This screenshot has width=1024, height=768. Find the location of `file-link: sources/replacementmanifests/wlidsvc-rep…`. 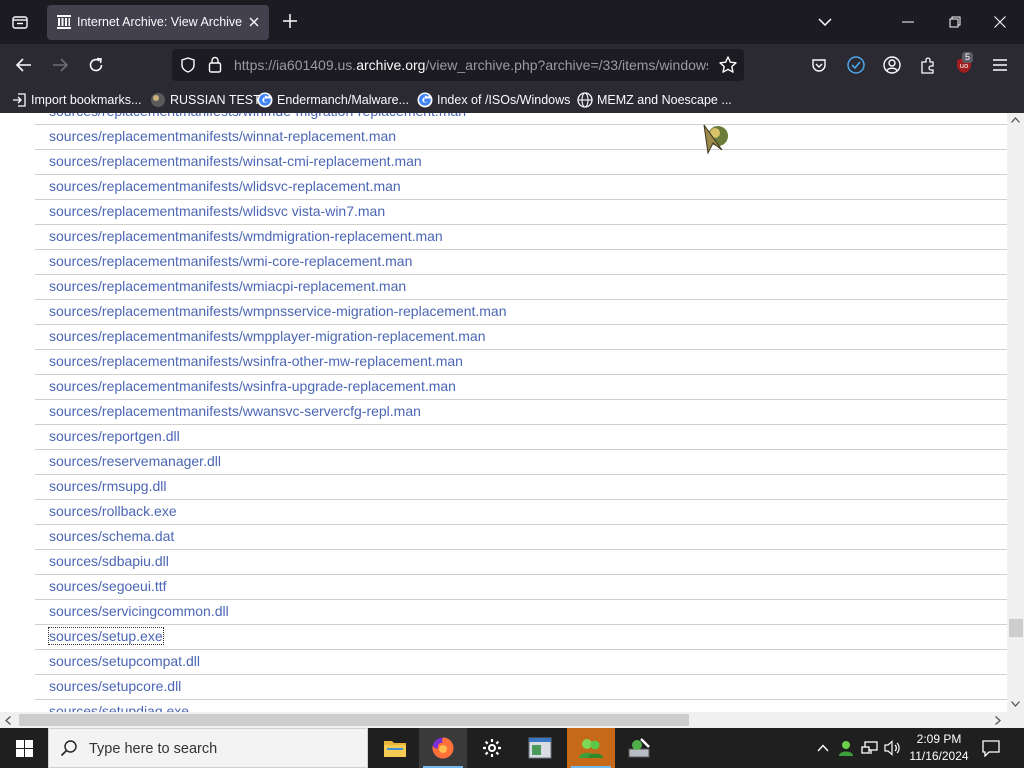

file-link: sources/replacementmanifests/wlidsvc-rep… is located at coordinates (225, 186).